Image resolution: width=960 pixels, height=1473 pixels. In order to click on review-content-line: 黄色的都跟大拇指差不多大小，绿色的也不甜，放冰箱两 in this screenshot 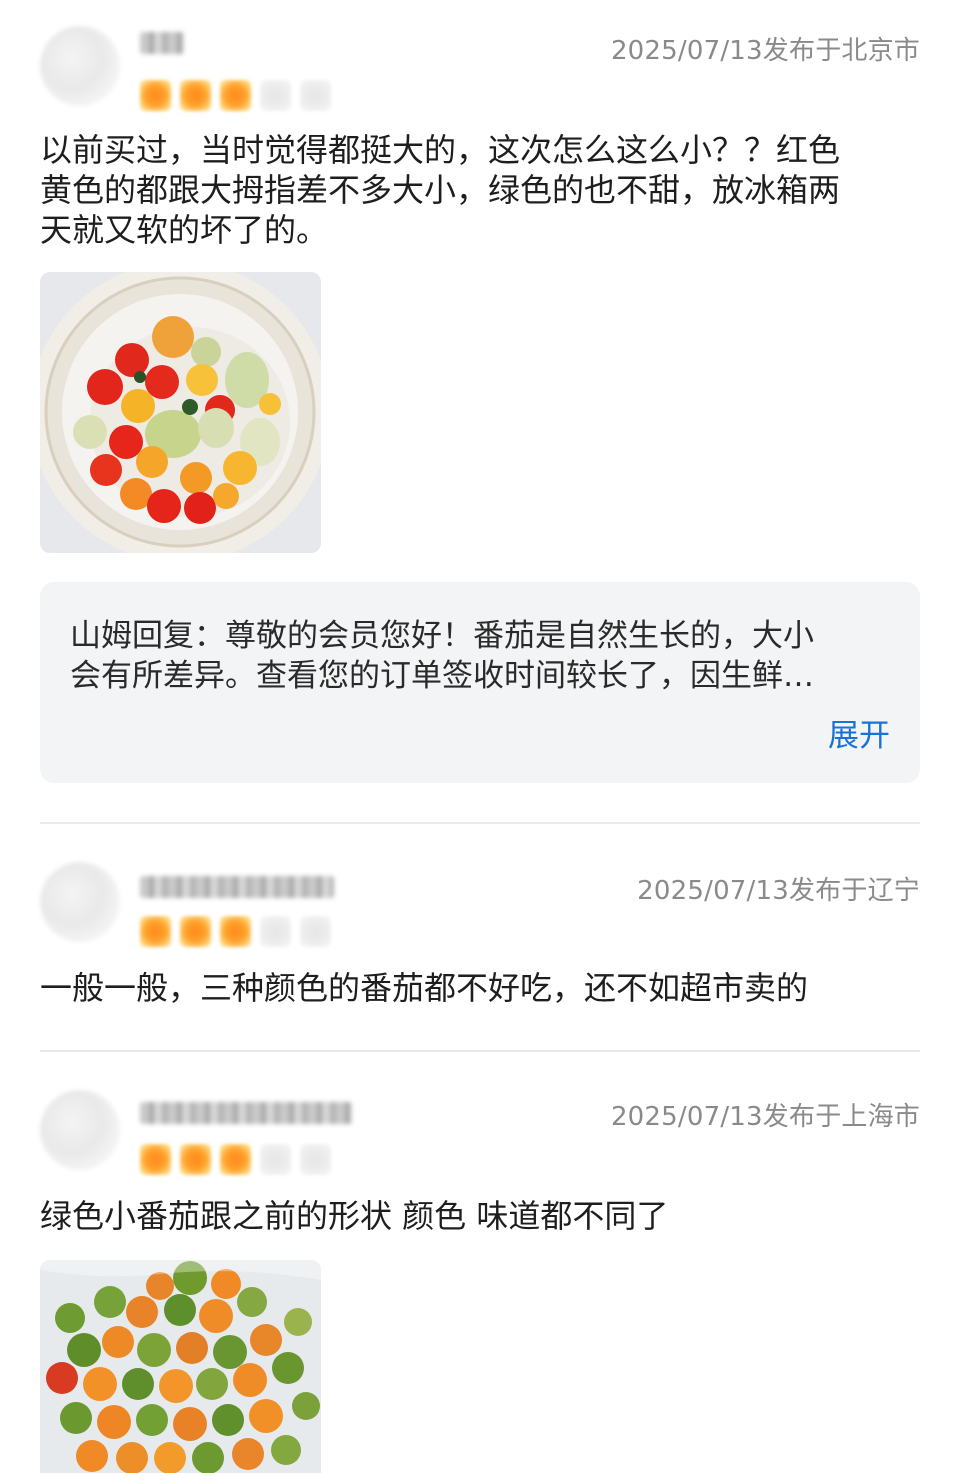, I will do `click(440, 190)`.